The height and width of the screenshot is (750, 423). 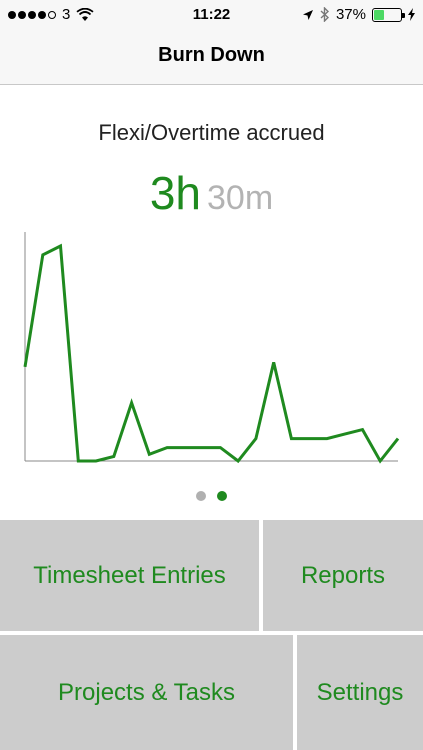 I want to click on flexi-overtime-label: Flexi/Overtime accrued, so click(x=211, y=132).